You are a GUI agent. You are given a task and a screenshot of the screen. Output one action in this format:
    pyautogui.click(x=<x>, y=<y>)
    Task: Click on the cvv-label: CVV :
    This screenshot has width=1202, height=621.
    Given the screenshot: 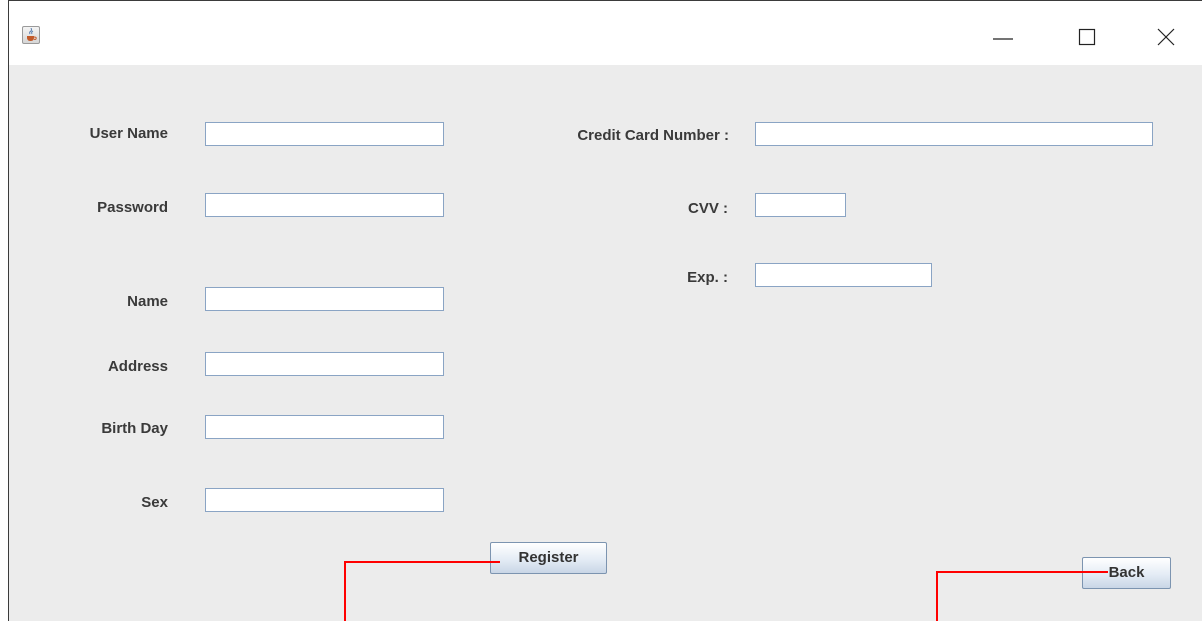 What is the action you would take?
    pyautogui.click(x=707, y=208)
    